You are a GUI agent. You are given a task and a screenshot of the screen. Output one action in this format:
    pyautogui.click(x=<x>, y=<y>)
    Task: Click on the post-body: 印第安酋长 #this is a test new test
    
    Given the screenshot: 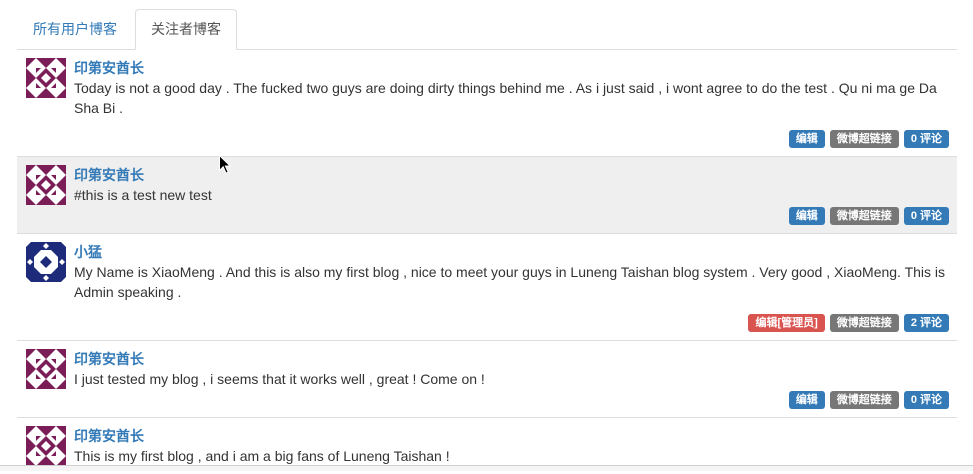 What is the action you would take?
    pyautogui.click(x=511, y=185)
    